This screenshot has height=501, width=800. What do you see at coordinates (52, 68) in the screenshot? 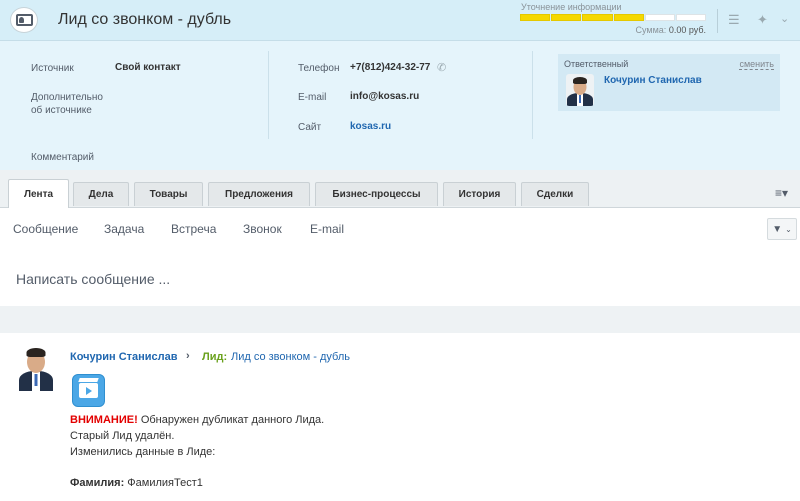
I see `source-label: Источник` at bounding box center [52, 68].